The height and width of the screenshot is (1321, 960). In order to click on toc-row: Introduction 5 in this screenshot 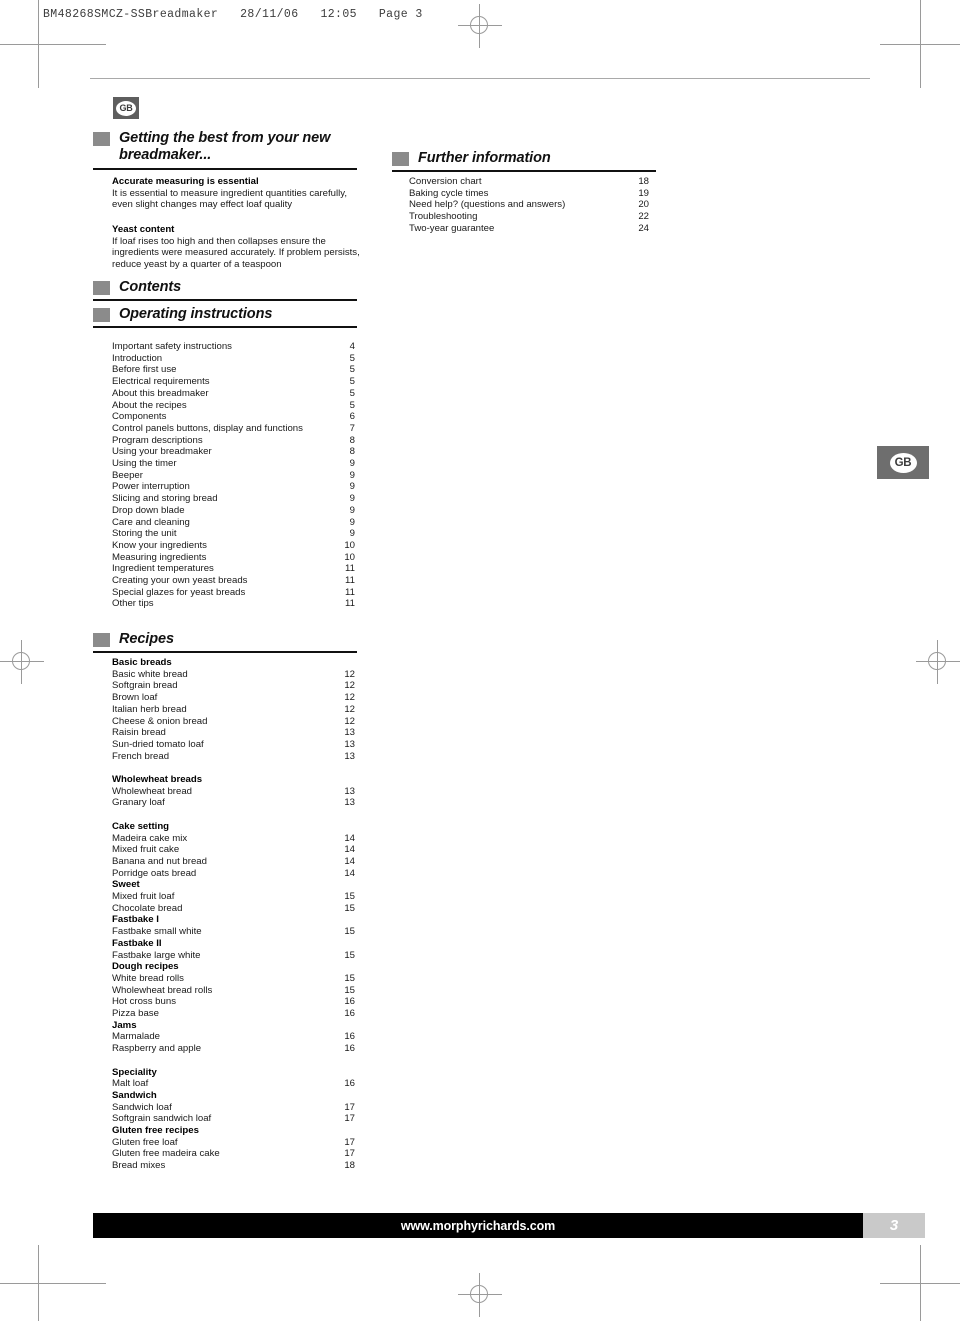, I will do `click(233, 359)`.